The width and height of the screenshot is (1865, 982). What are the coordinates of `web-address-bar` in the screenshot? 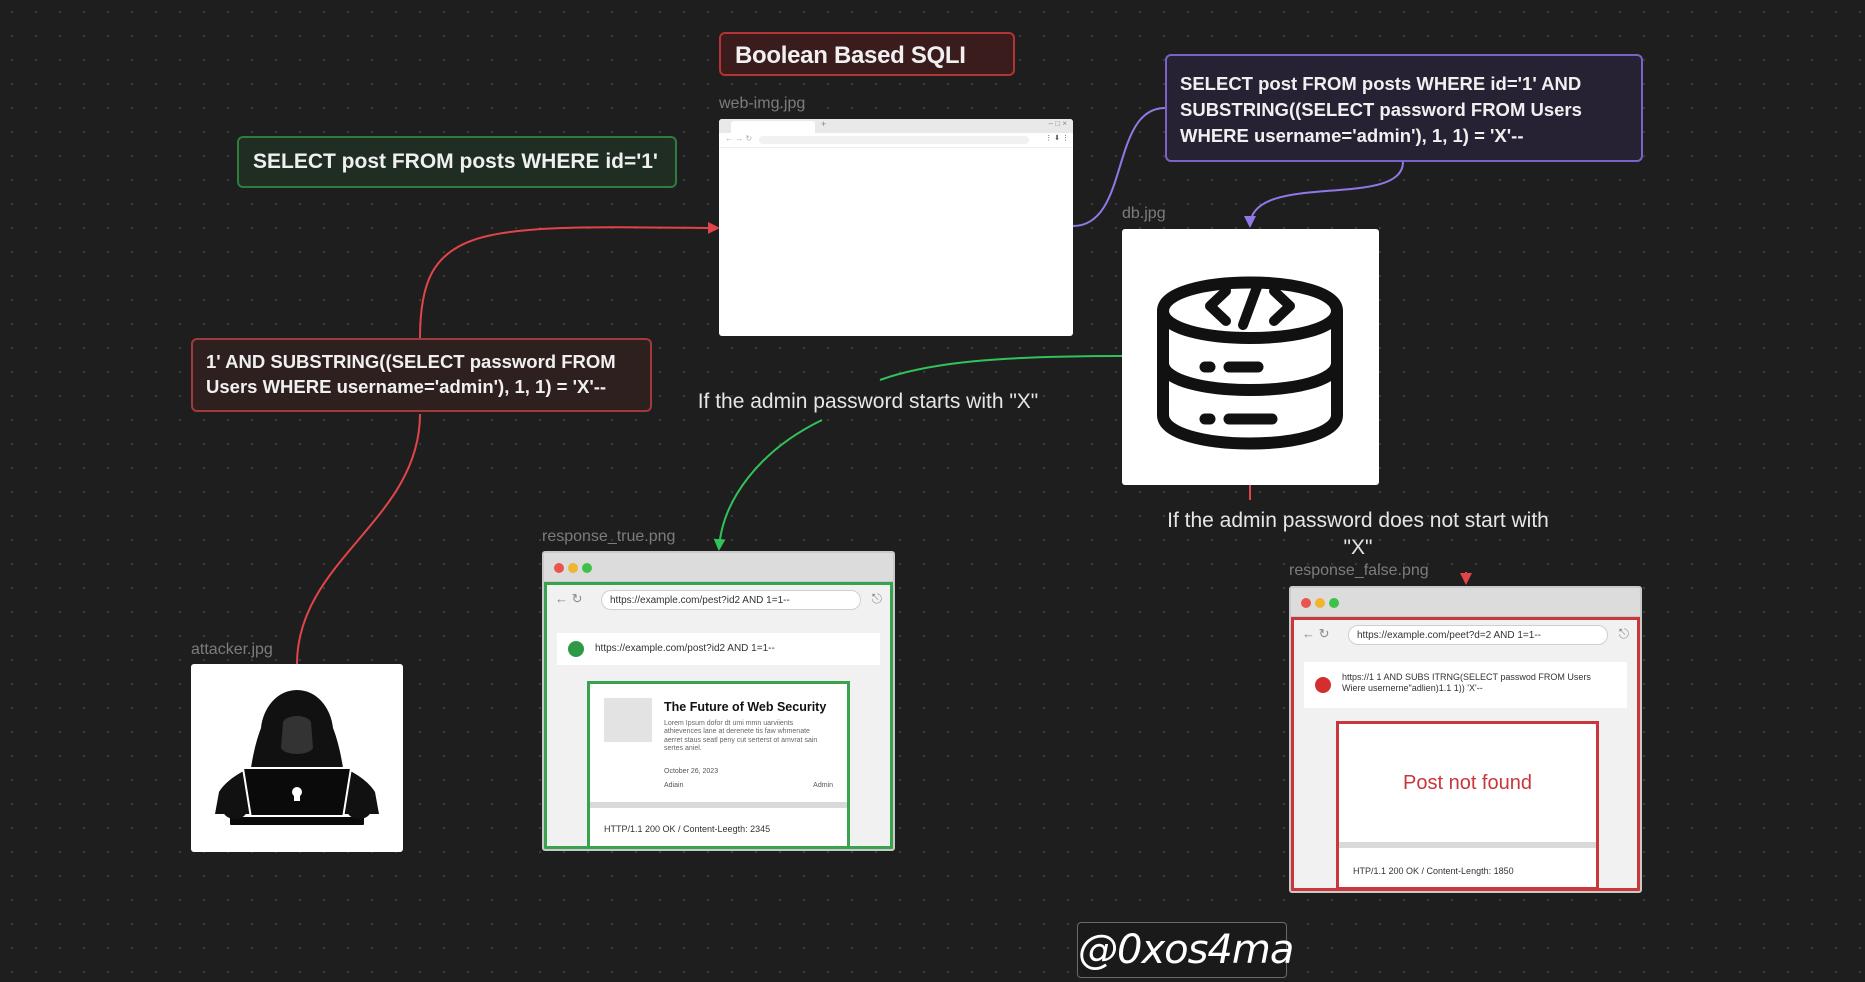 It's located at (894, 140).